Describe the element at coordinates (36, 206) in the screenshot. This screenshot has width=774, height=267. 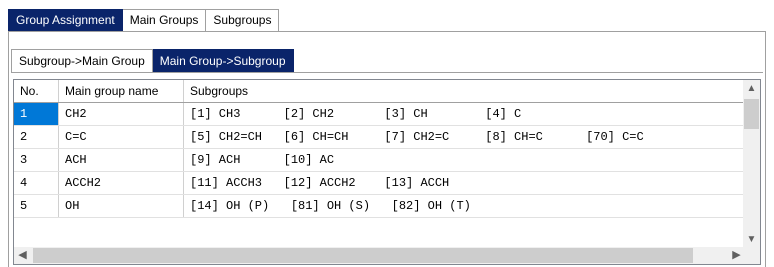
I see `row-no: 5` at that location.